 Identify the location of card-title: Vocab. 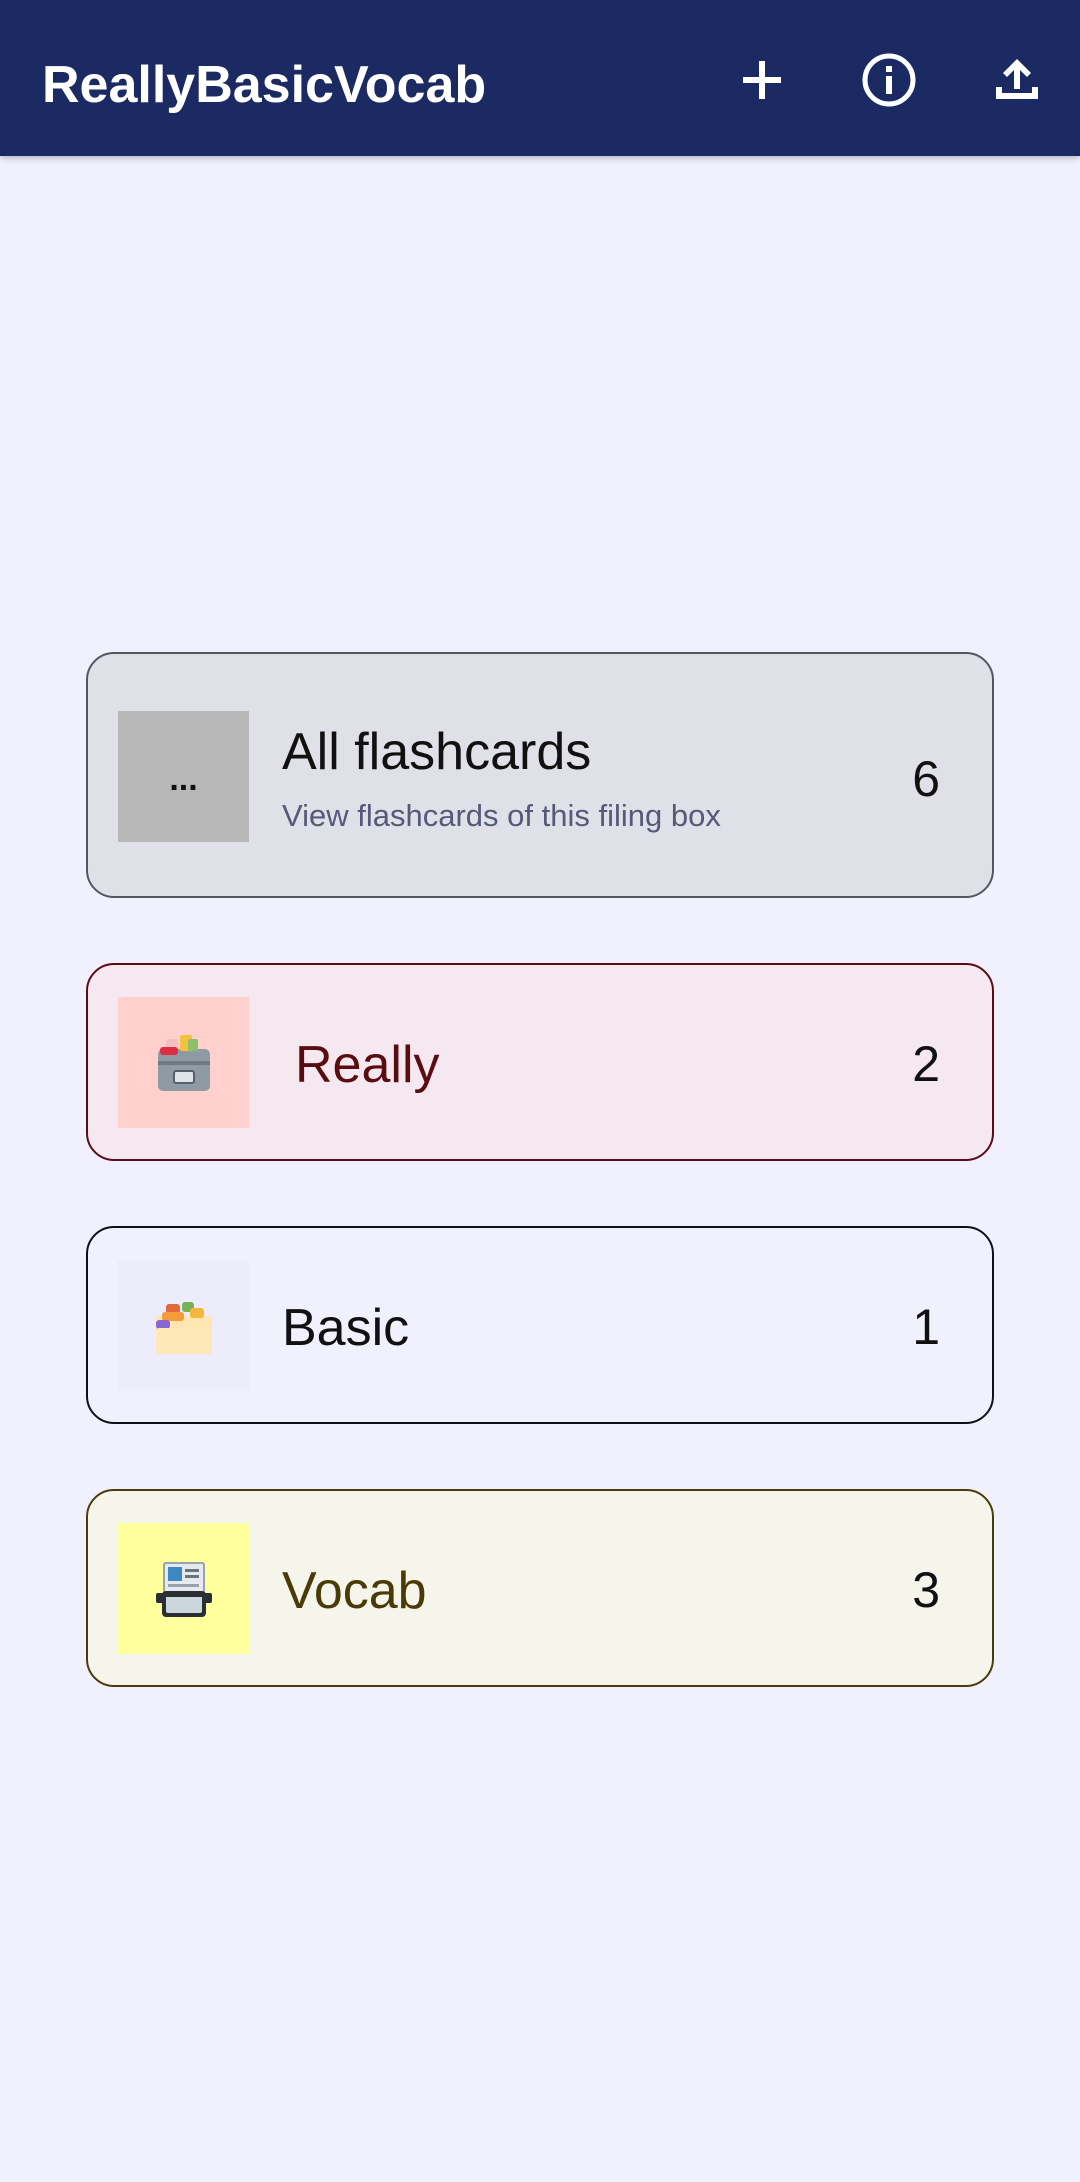
(354, 1591).